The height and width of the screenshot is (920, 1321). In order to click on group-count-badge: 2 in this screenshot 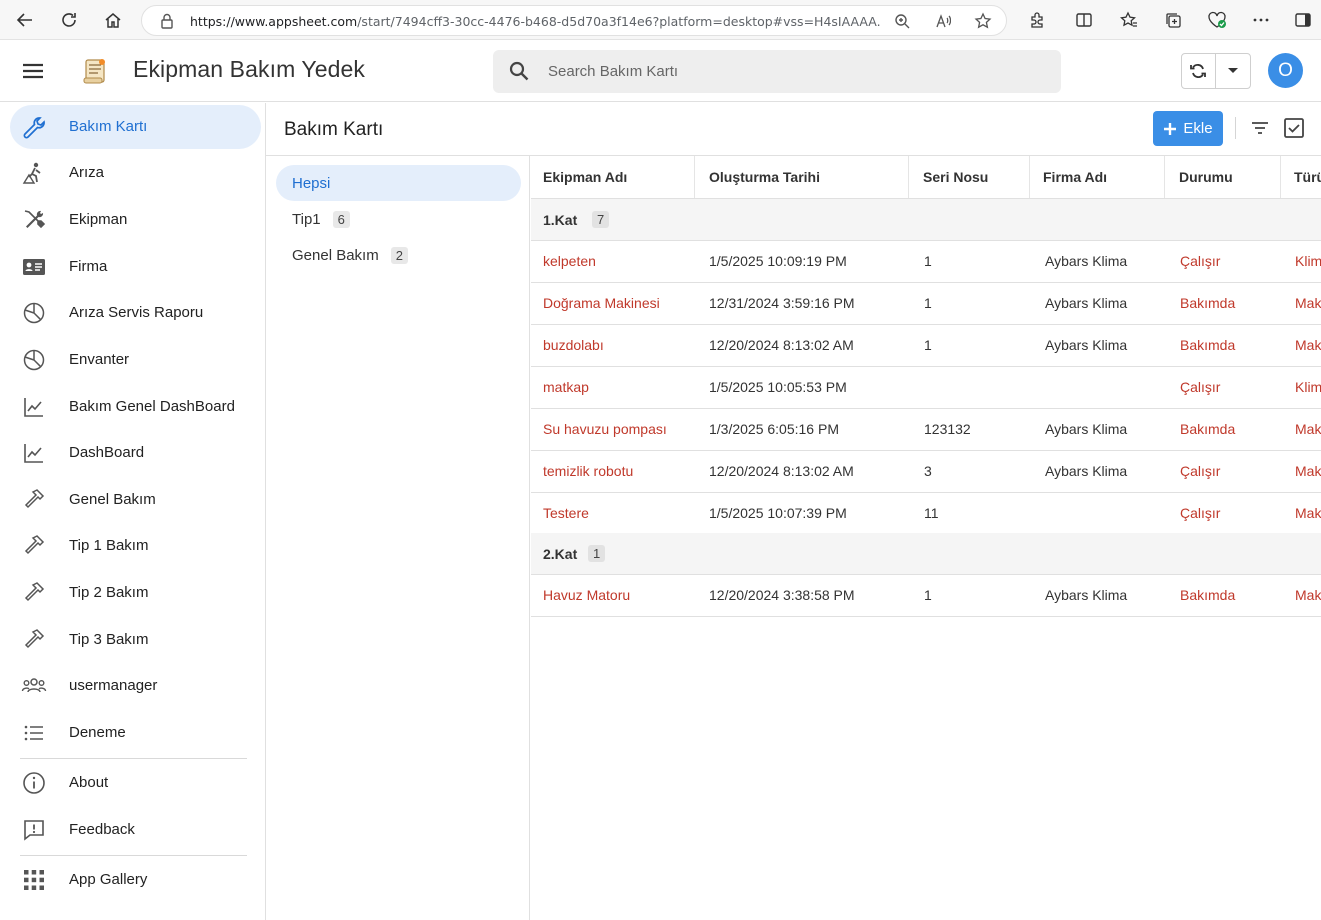, I will do `click(399, 255)`.